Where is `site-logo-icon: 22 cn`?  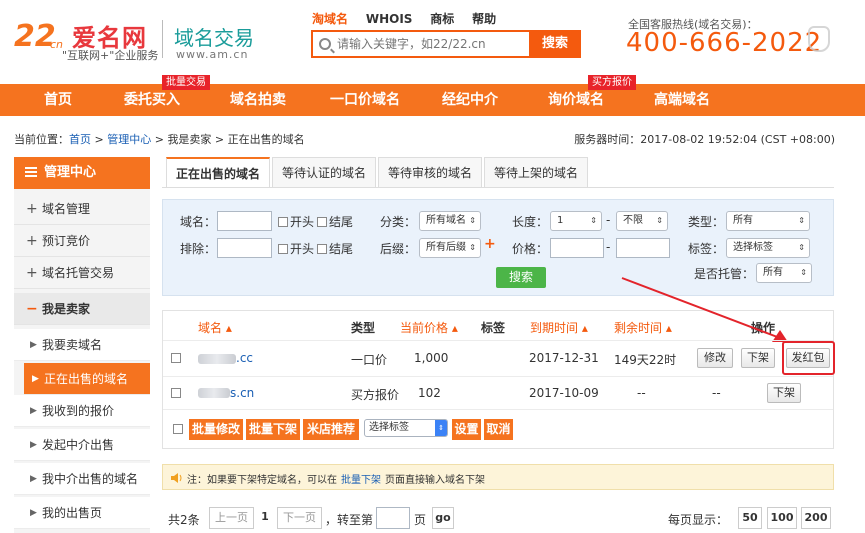 site-logo-icon: 22 cn is located at coordinates (40, 36).